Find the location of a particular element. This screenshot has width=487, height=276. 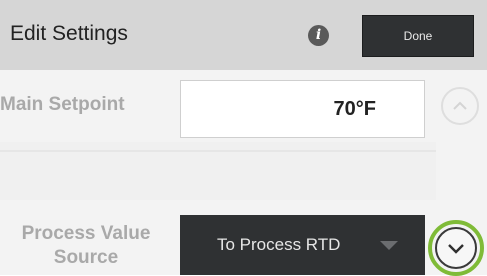

info-icon: i is located at coordinates (318, 35).